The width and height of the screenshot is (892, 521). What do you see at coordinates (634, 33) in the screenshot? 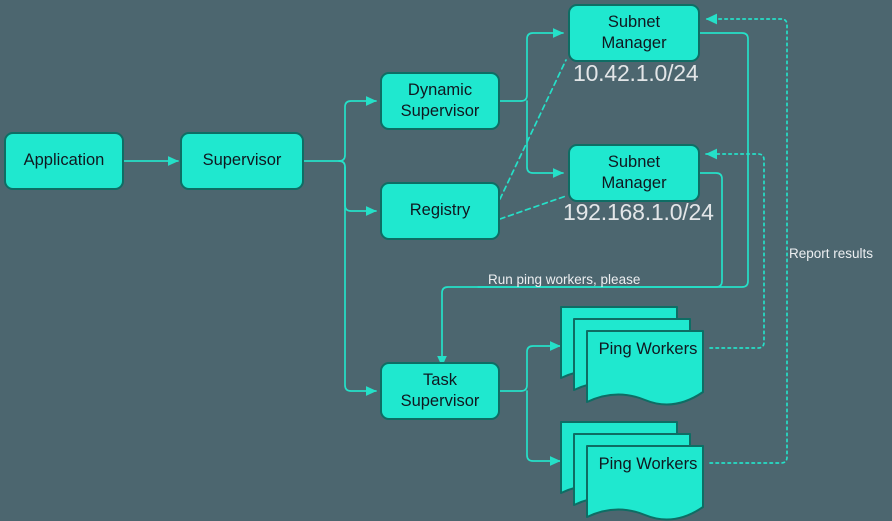
I see `node-subnet-manager-1: Subnet Manager` at bounding box center [634, 33].